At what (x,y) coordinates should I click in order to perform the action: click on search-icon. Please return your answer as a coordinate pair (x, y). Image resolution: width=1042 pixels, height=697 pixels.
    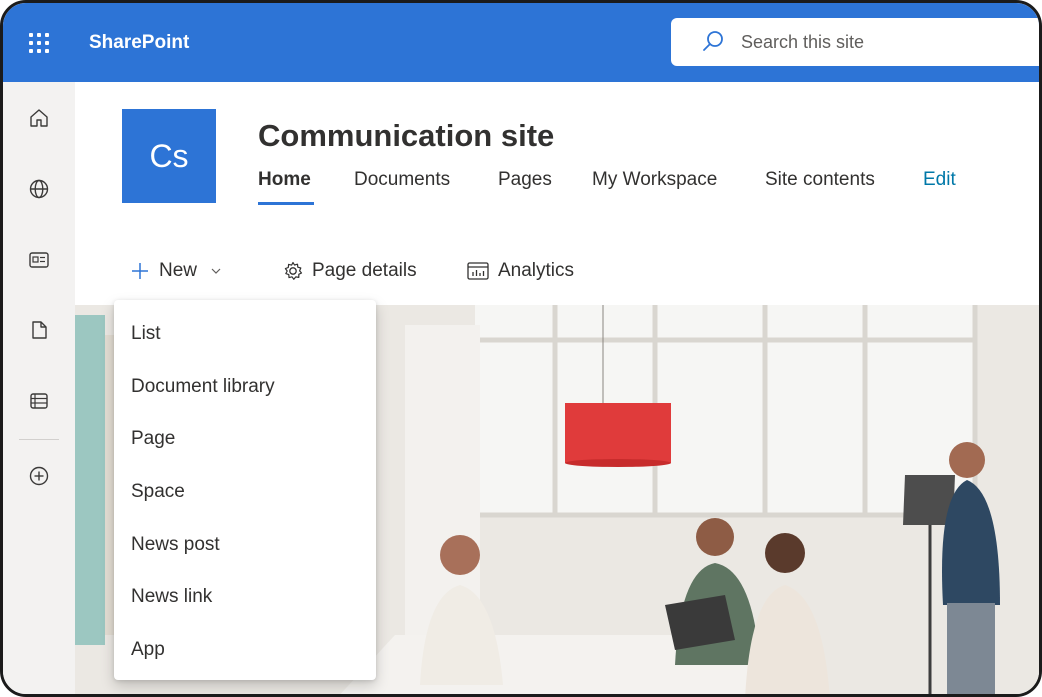
    Looking at the image, I should click on (713, 41).